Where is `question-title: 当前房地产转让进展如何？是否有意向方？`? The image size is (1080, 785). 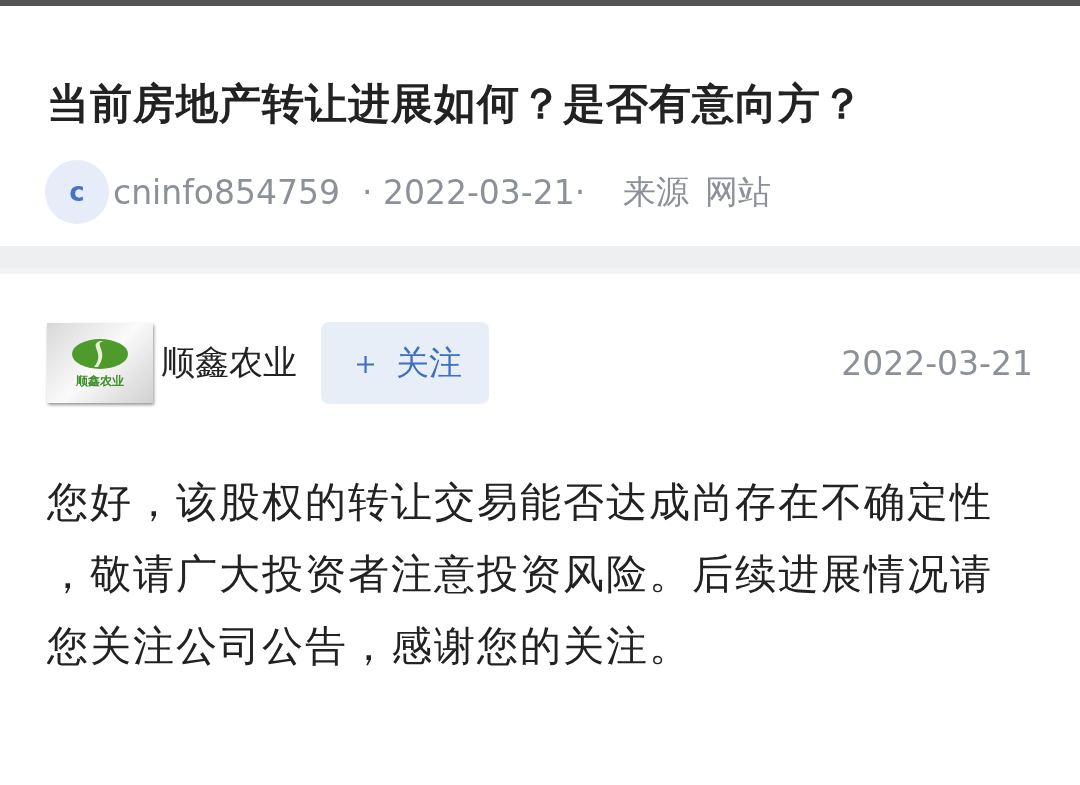
question-title: 当前房地产转让进展如何？是否有意向方？ is located at coordinates (455, 104).